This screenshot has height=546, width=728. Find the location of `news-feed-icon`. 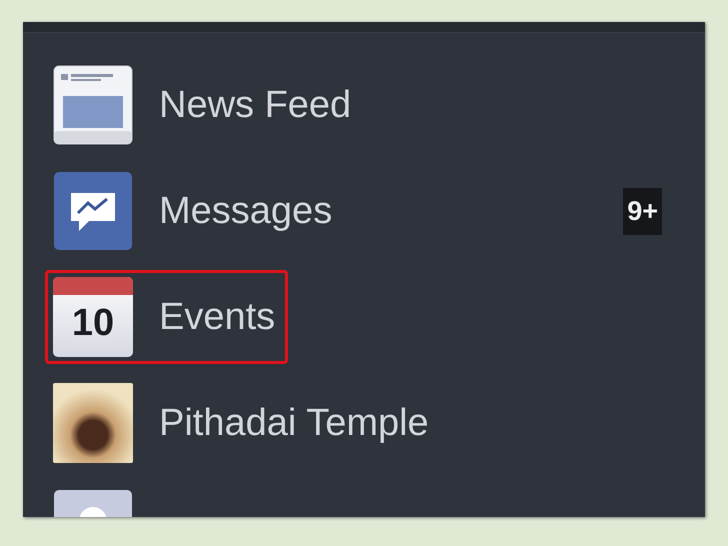

news-feed-icon is located at coordinates (93, 105).